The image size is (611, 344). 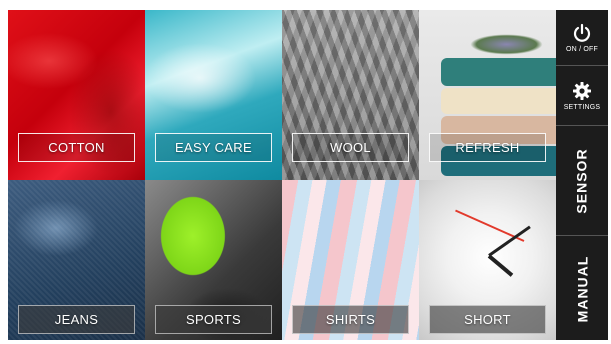 I want to click on program-tile-wool: WOOL, so click(x=350, y=95).